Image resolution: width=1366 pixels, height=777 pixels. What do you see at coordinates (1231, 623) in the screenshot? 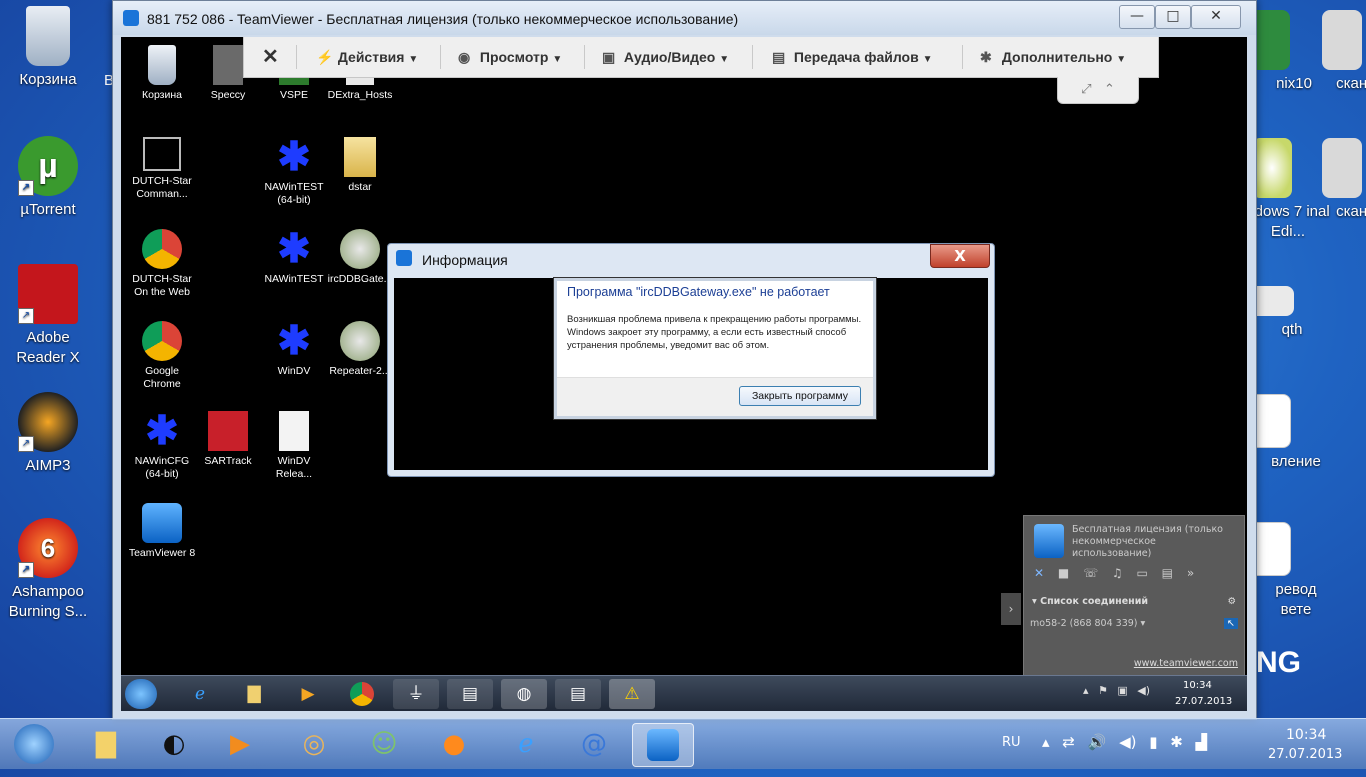
I see `pointer-icon: ↖` at bounding box center [1231, 623].